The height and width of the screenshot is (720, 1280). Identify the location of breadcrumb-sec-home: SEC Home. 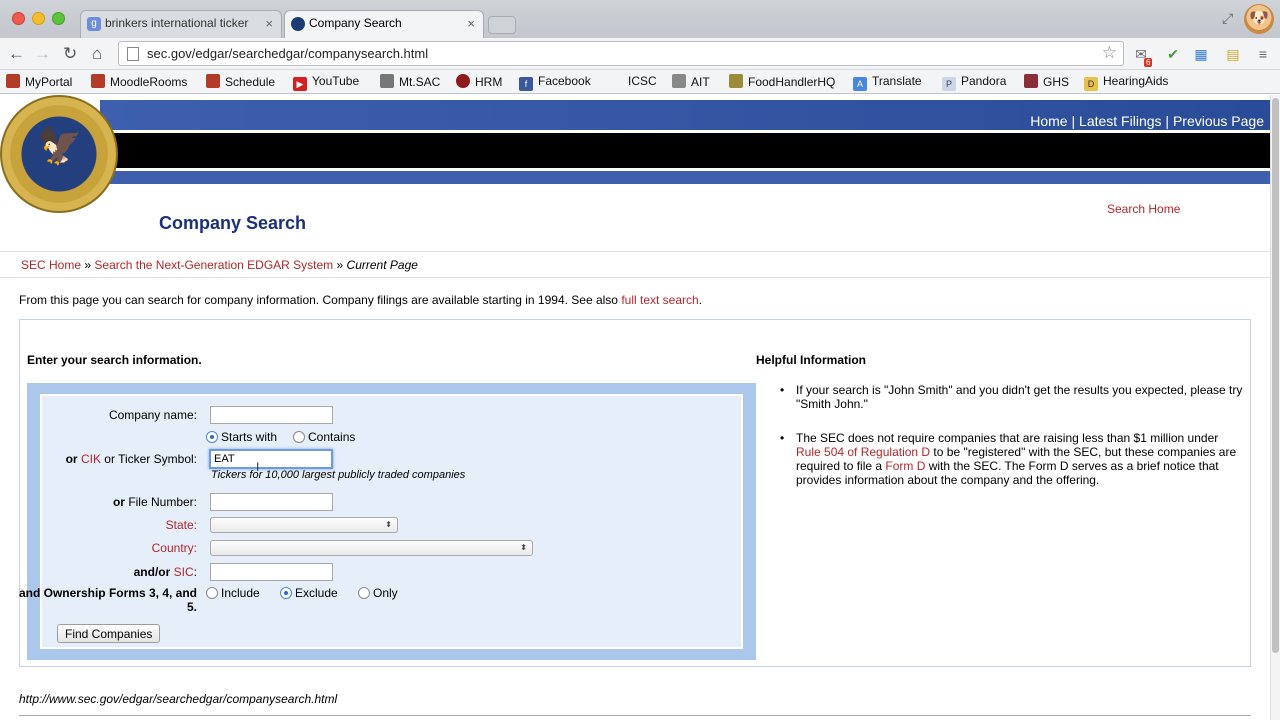
(51, 265).